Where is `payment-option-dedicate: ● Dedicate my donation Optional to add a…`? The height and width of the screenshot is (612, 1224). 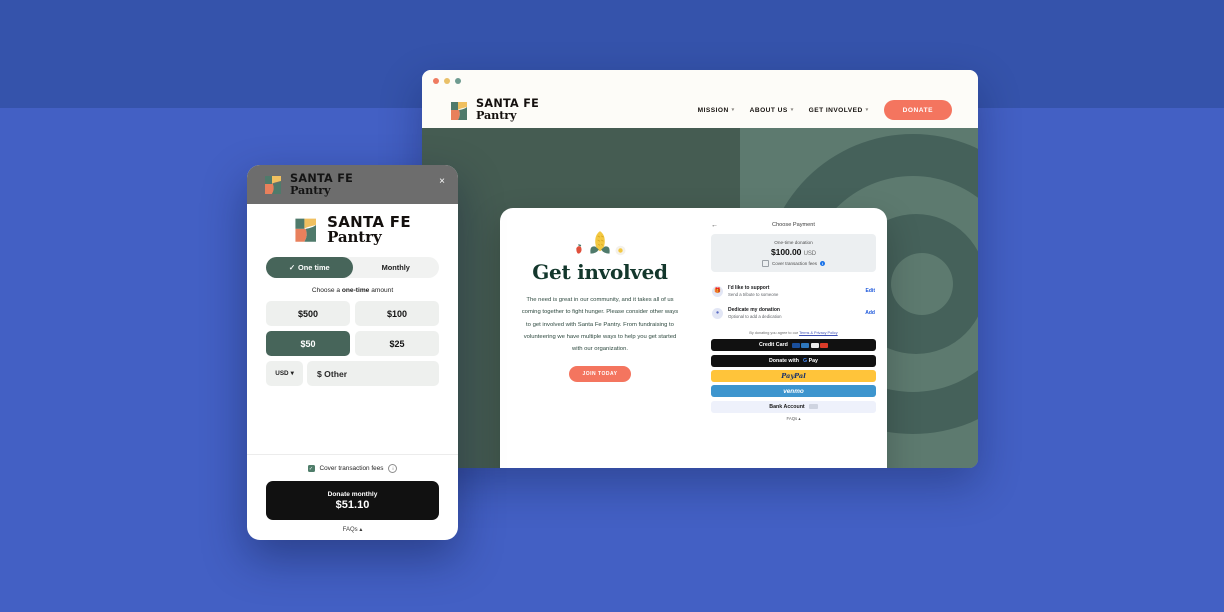
payment-option-dedicate: ● Dedicate my donation Optional to add a… is located at coordinates (793, 313).